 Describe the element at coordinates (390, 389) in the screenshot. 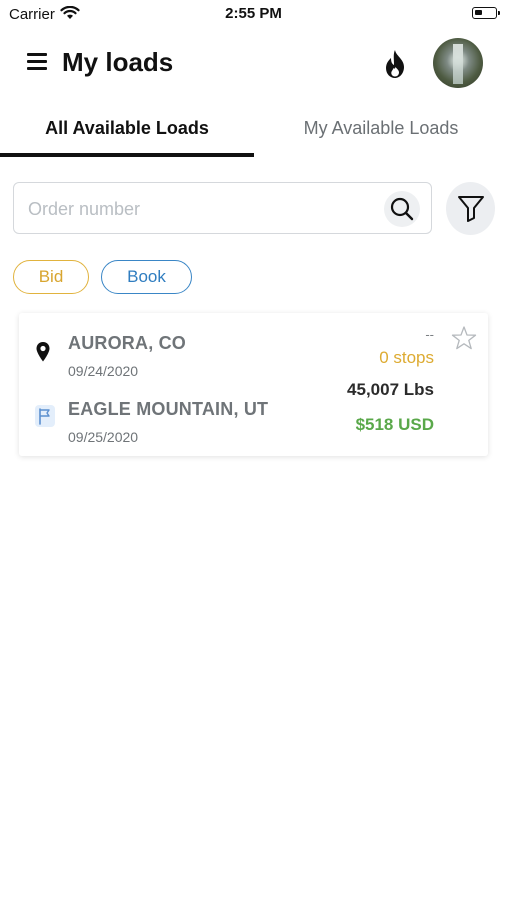

I see `load-weight: 45,007 Lbs` at that location.